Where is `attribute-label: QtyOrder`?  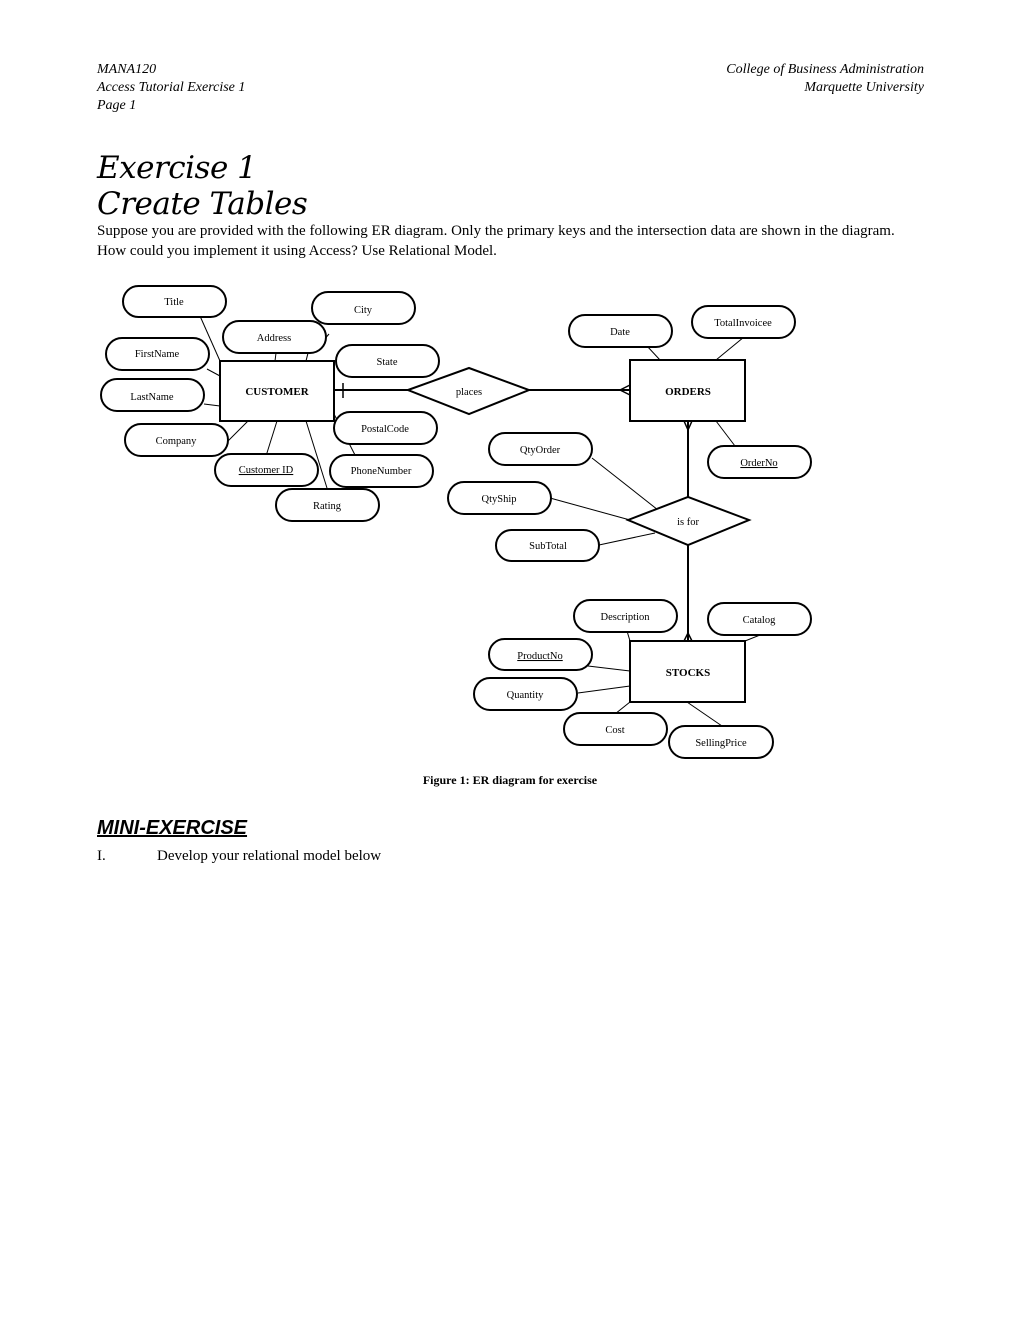
attribute-label: QtyOrder is located at coordinates (540, 450).